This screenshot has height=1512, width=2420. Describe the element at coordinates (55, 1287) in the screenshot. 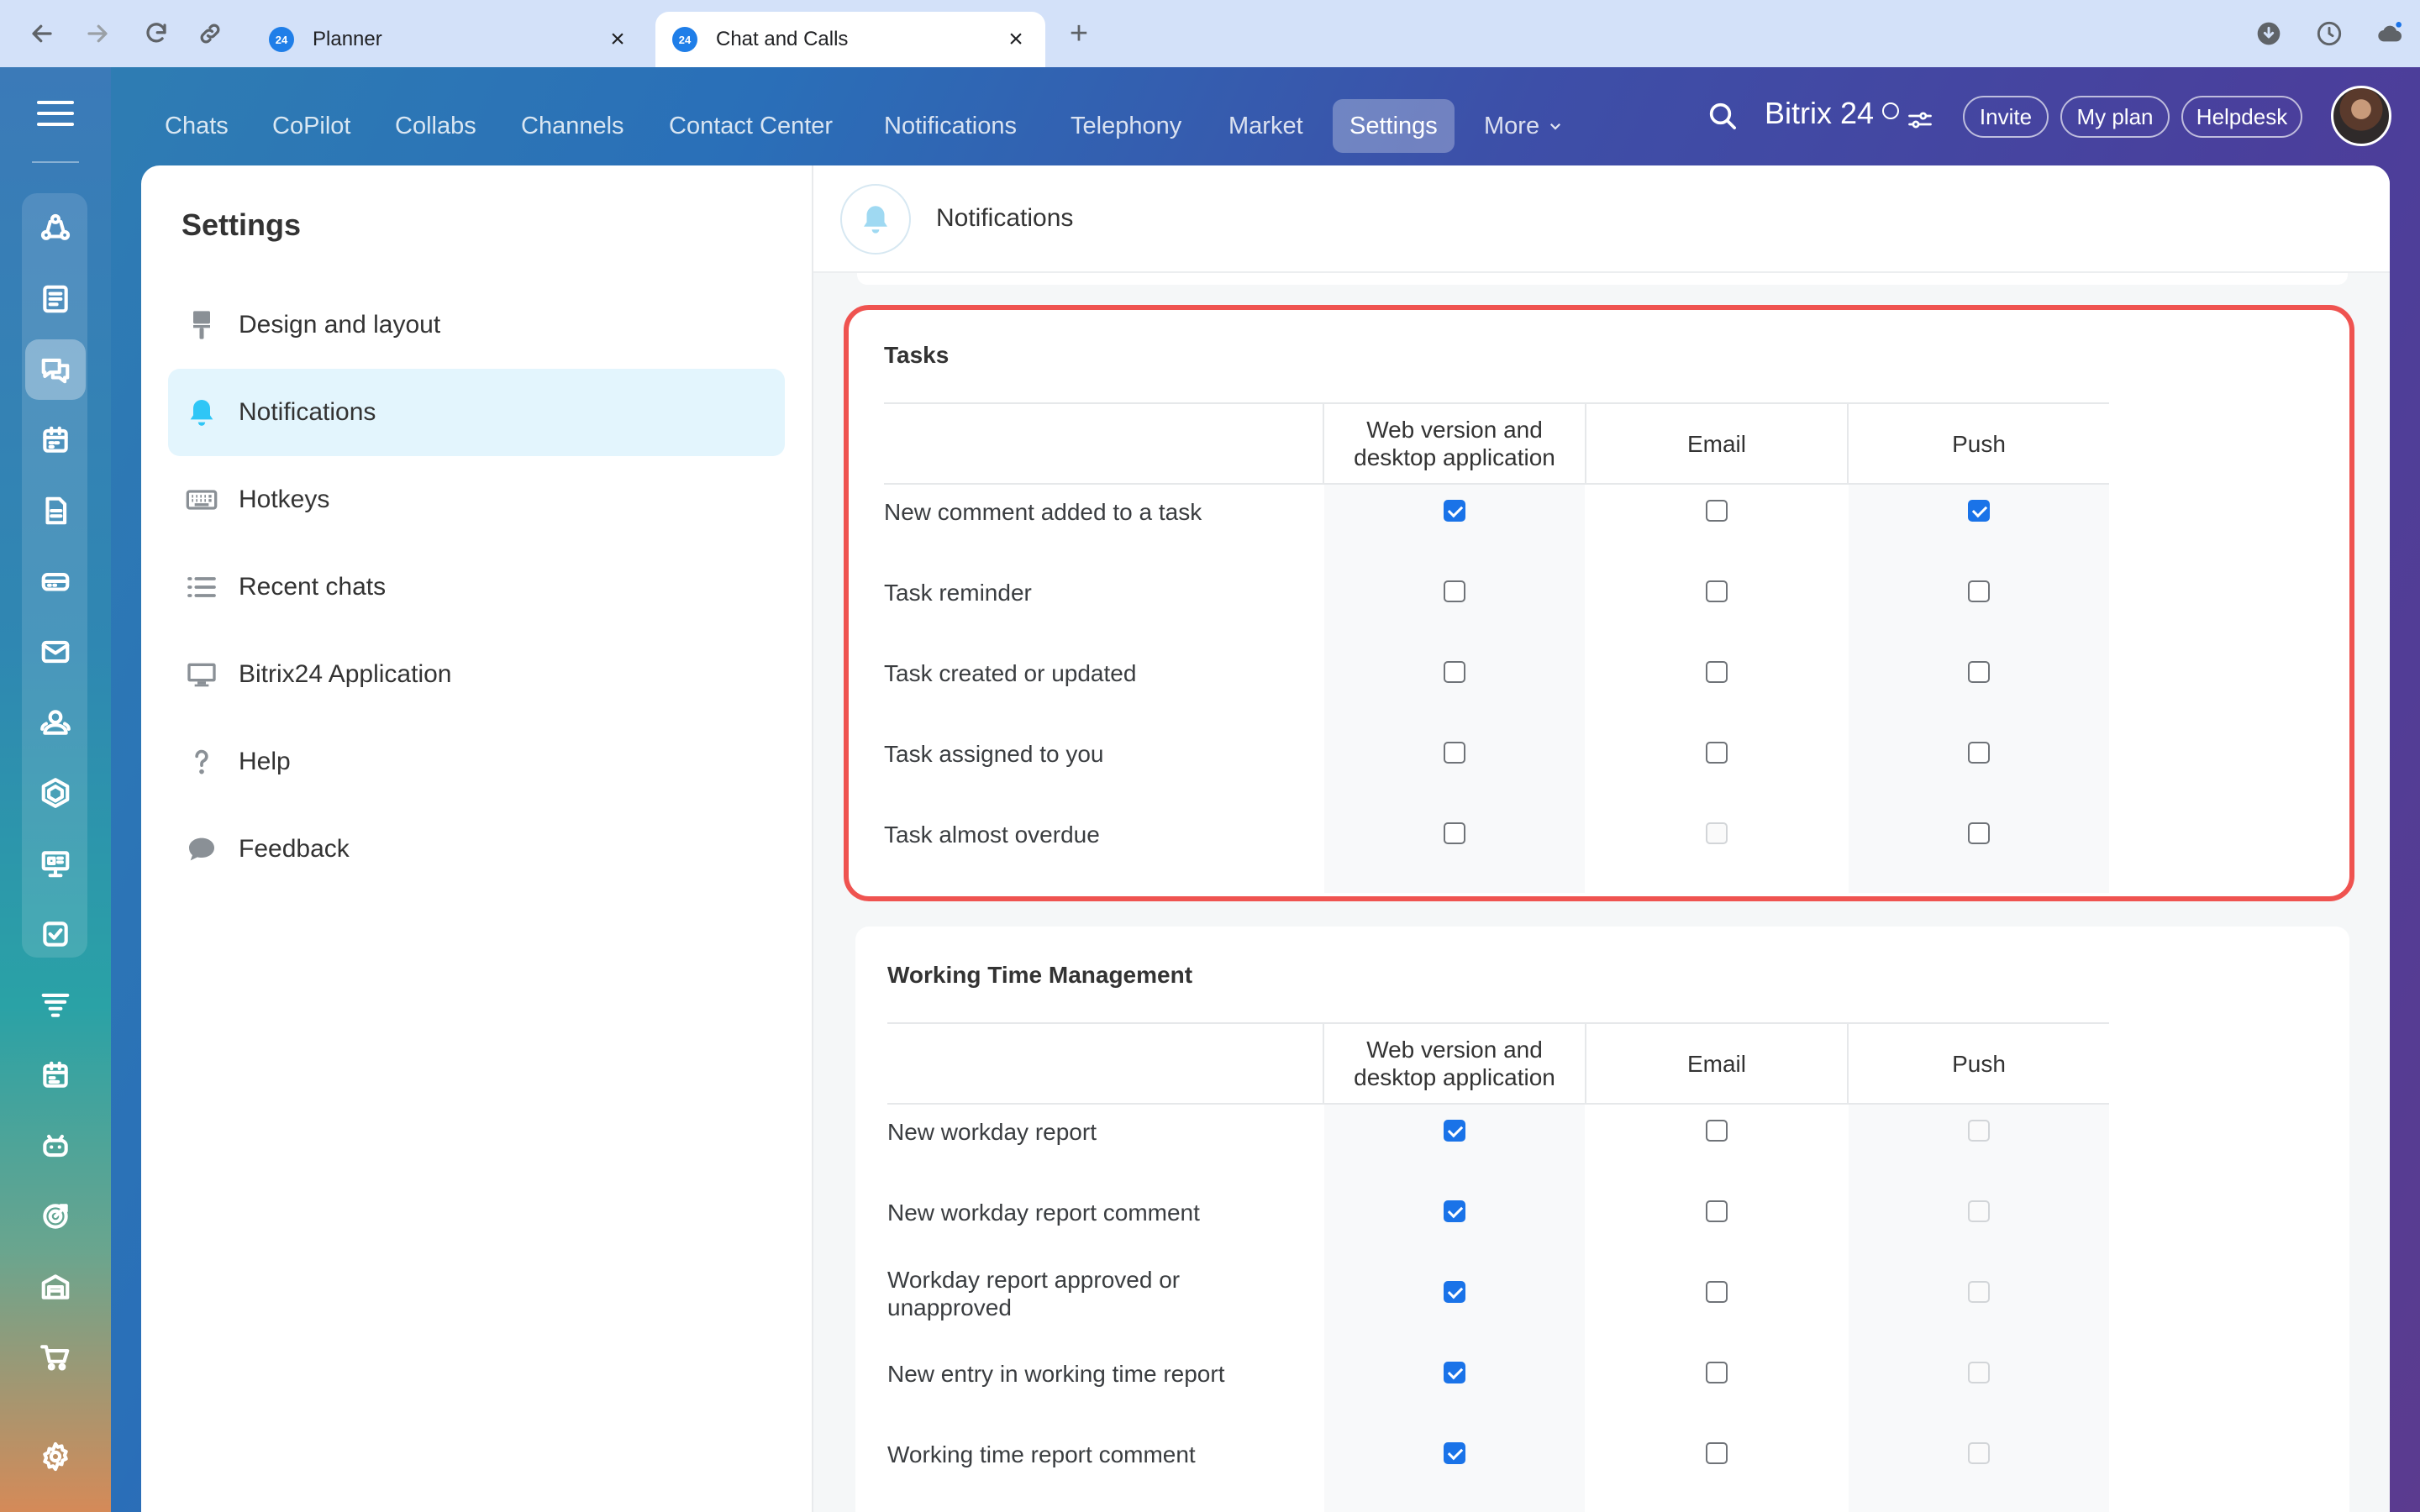

I see `warehouse-icon` at that location.